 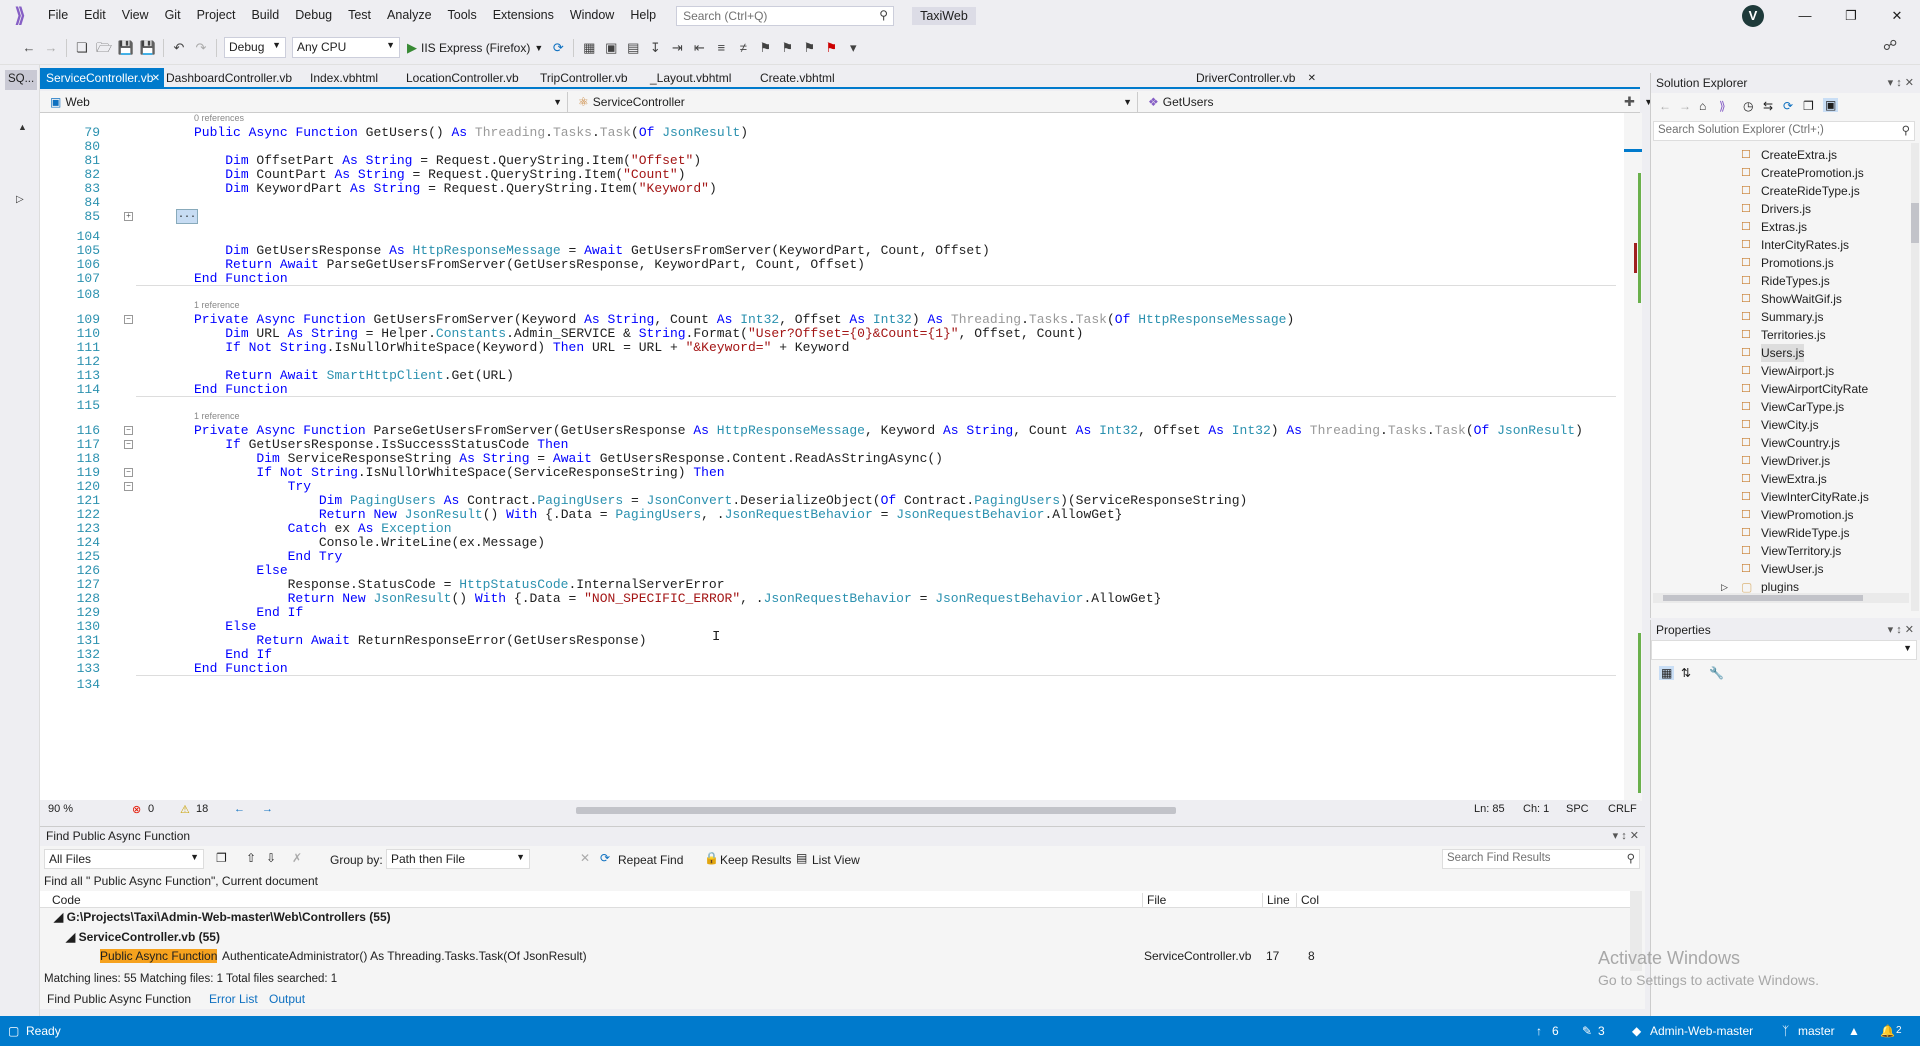 What do you see at coordinates (830, 405) in the screenshot?
I see `code-line: 115` at bounding box center [830, 405].